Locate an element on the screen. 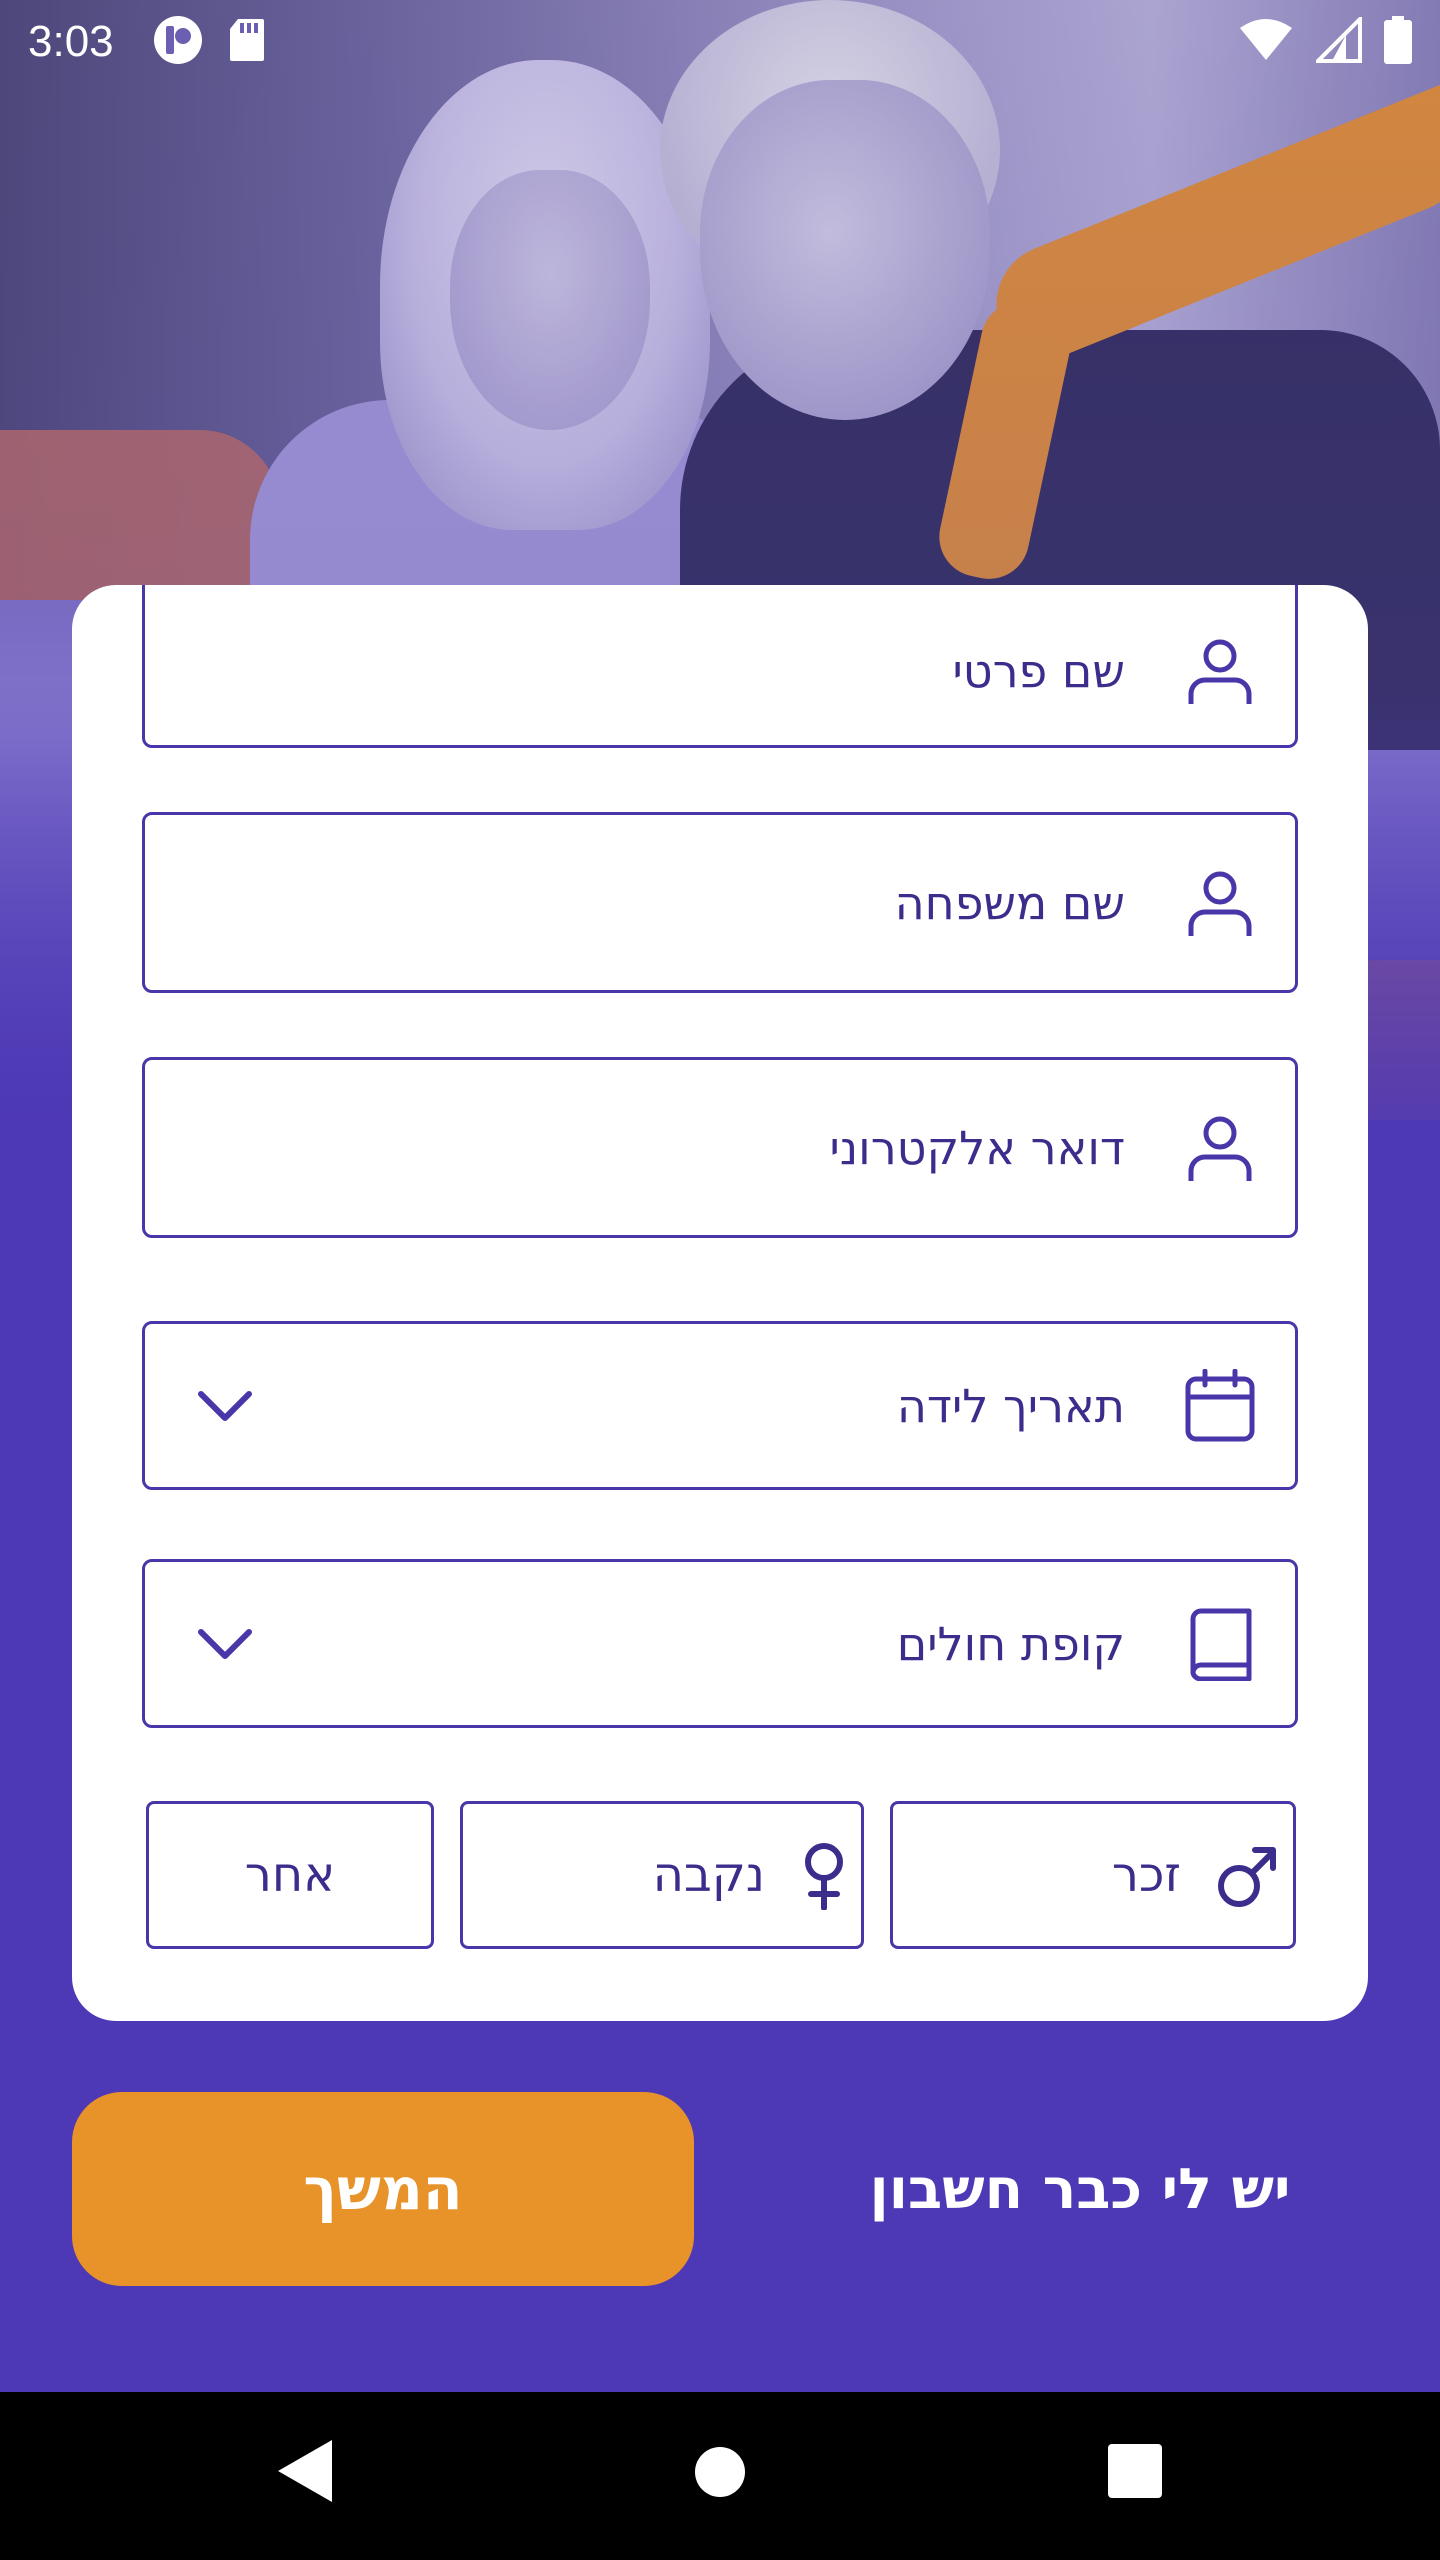 The image size is (1440, 2560). sd-card-icon is located at coordinates (247, 42).